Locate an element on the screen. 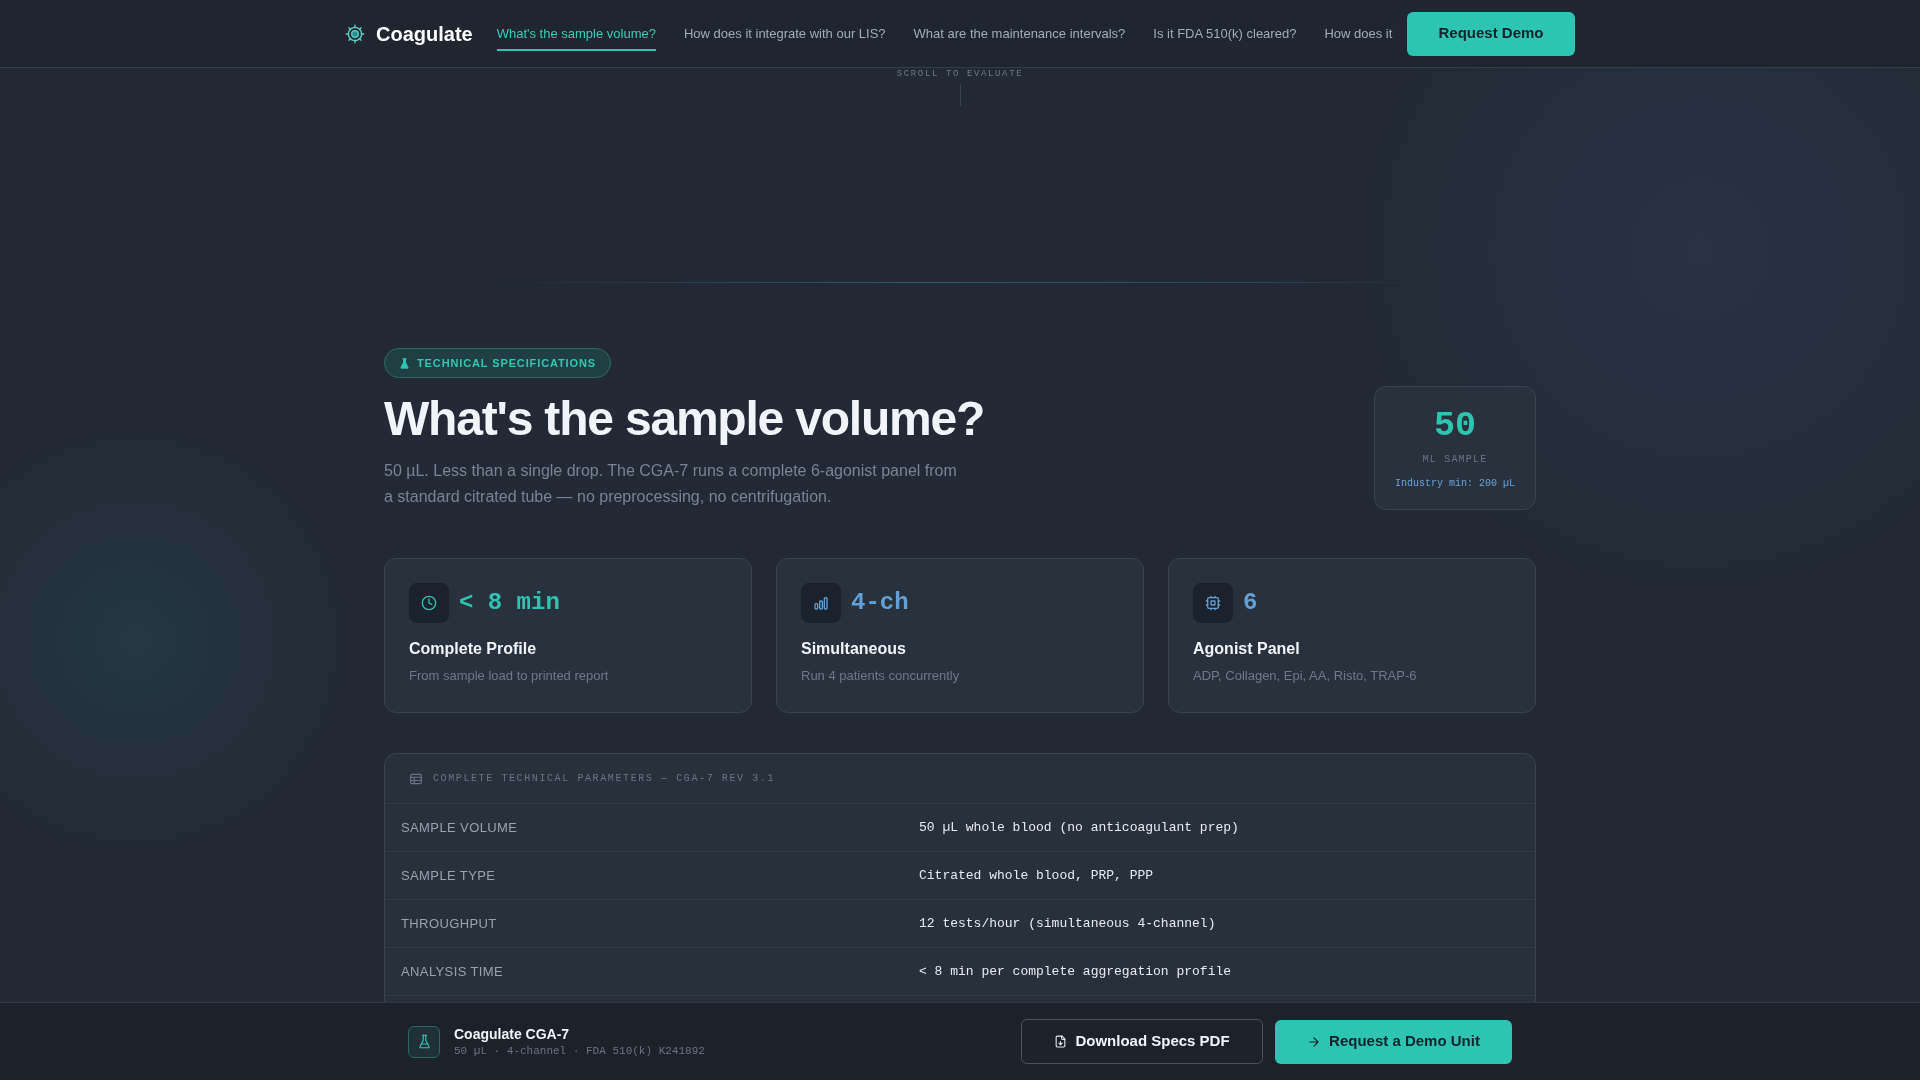 The image size is (1920, 1080). card-description: From sample load to printed report is located at coordinates (509, 676).